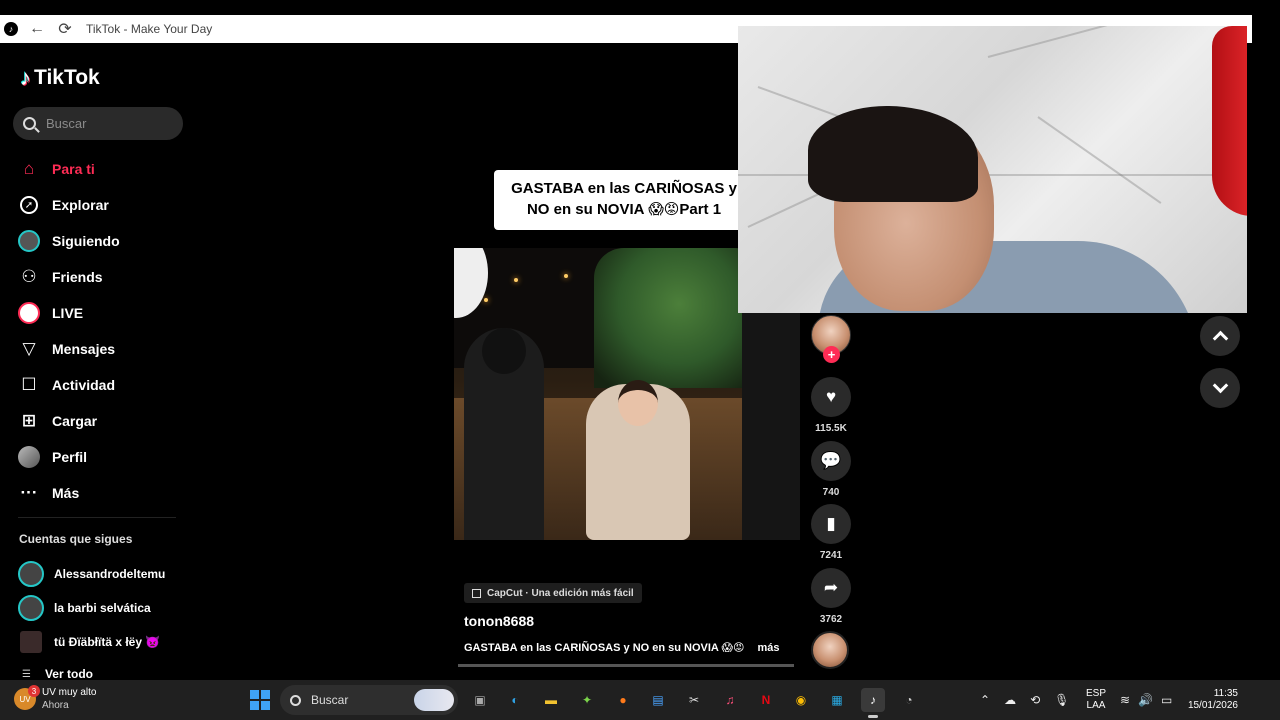 The image size is (1280, 720). Describe the element at coordinates (25, 77) in the screenshot. I see `tiktok-note-icon: ♪` at that location.